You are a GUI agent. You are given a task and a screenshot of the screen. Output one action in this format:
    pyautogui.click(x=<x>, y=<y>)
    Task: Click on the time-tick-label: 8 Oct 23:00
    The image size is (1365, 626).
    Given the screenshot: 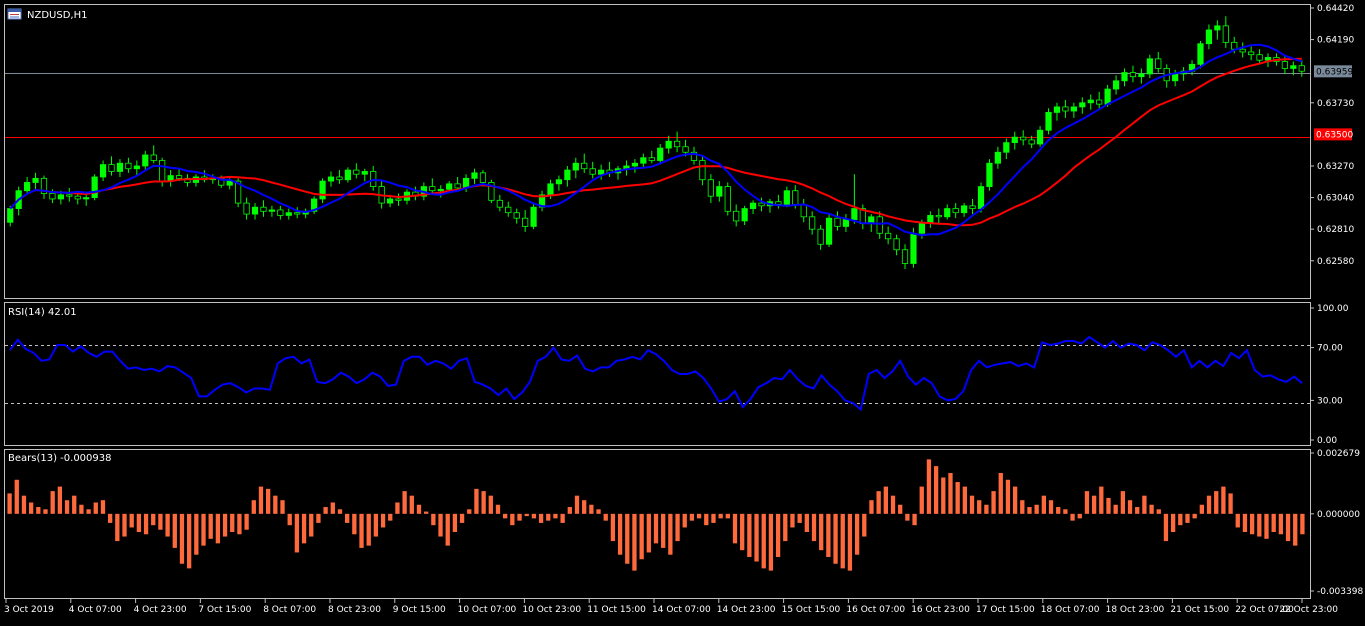 What is the action you would take?
    pyautogui.click(x=354, y=610)
    